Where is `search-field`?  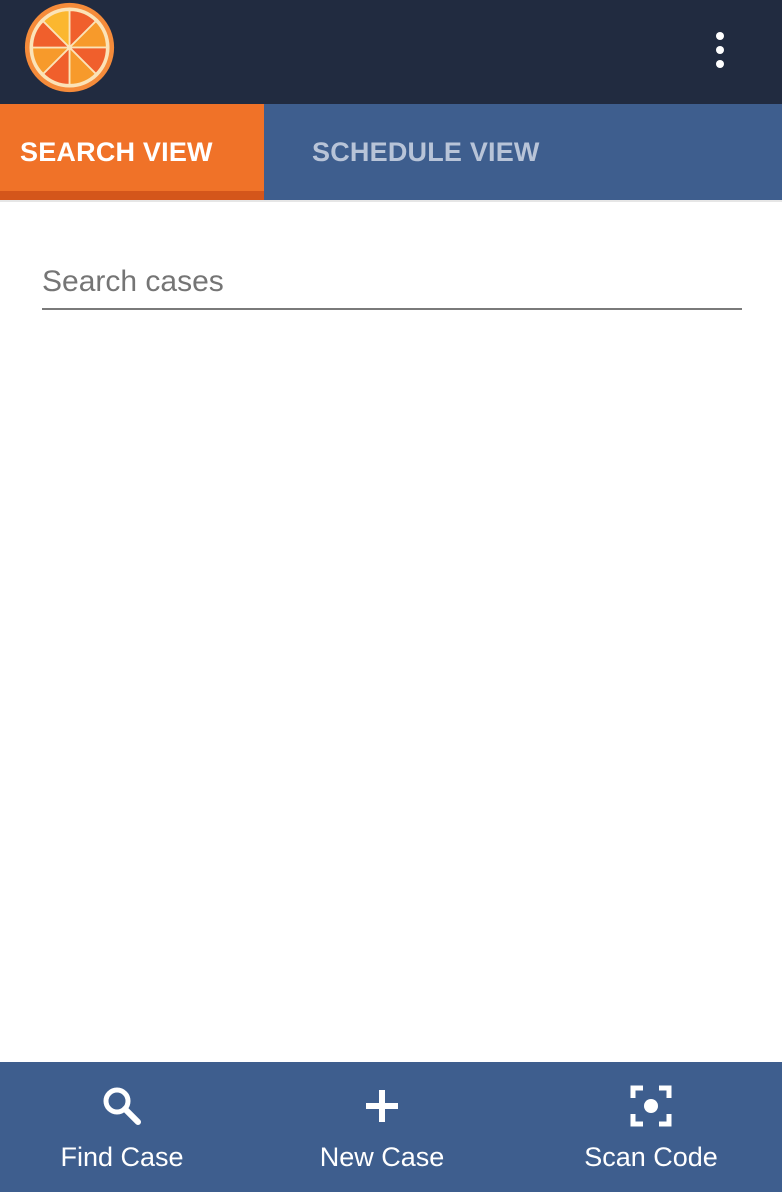 search-field is located at coordinates (392, 284).